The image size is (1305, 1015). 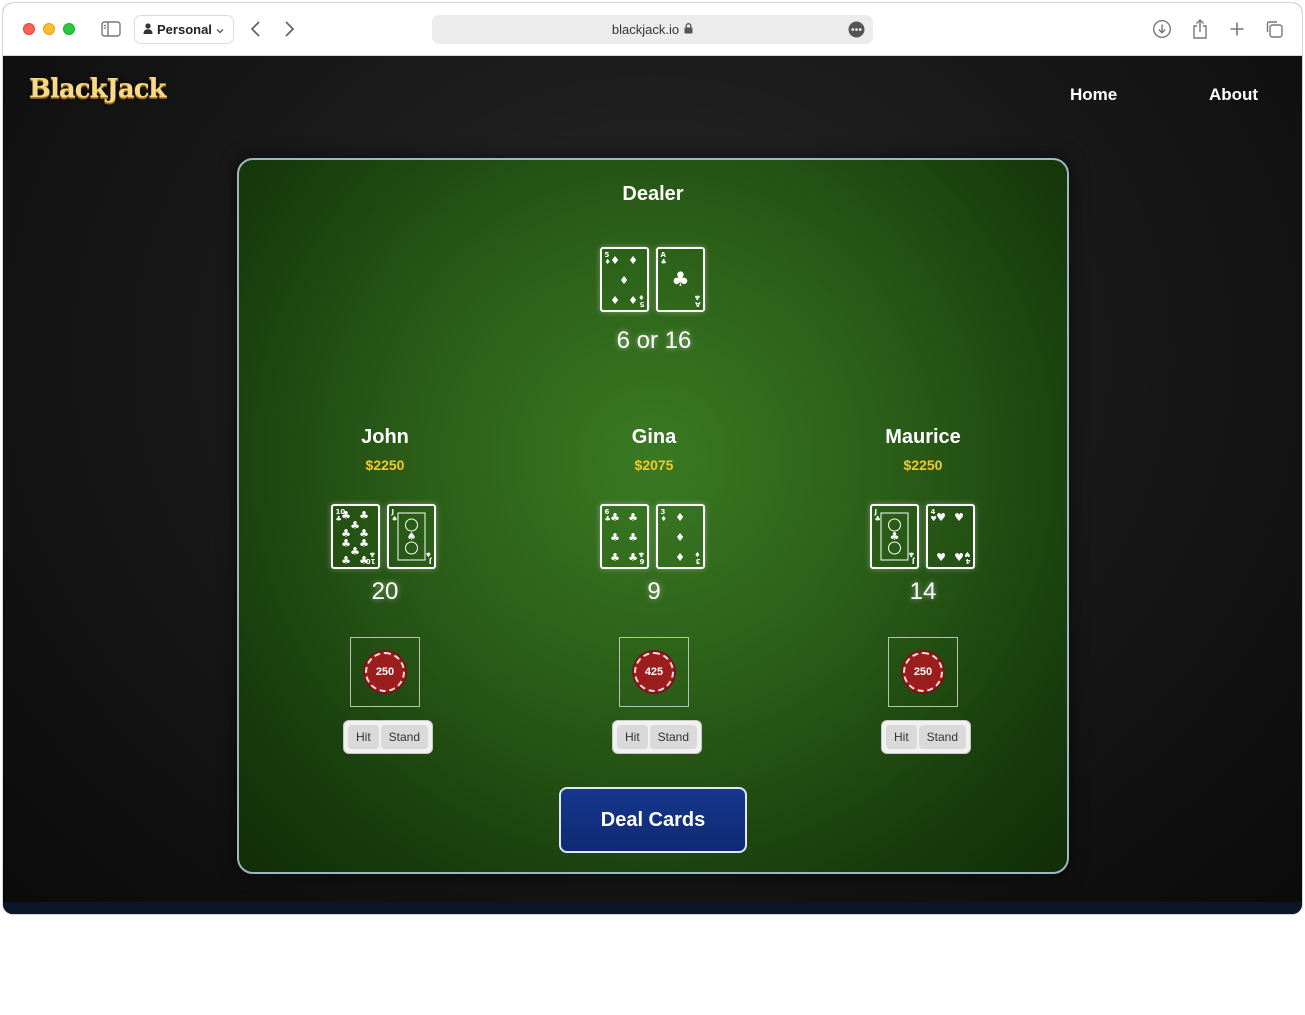 What do you see at coordinates (652, 279) in the screenshot?
I see `dealer-hand: 5 ♦ 5 ♦ ♦ ♦ ♦ ♦ ♦ A ♣ A ♣ ♣` at bounding box center [652, 279].